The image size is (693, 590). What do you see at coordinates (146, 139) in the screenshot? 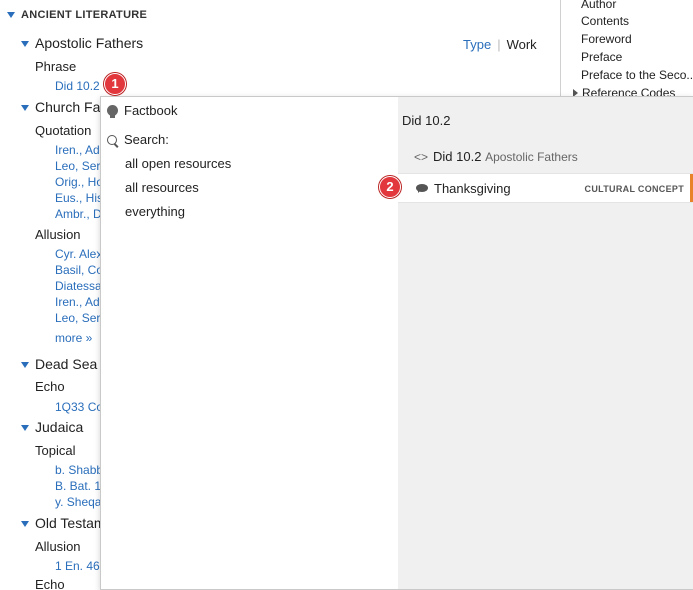
I see `search-label: Search:` at bounding box center [146, 139].